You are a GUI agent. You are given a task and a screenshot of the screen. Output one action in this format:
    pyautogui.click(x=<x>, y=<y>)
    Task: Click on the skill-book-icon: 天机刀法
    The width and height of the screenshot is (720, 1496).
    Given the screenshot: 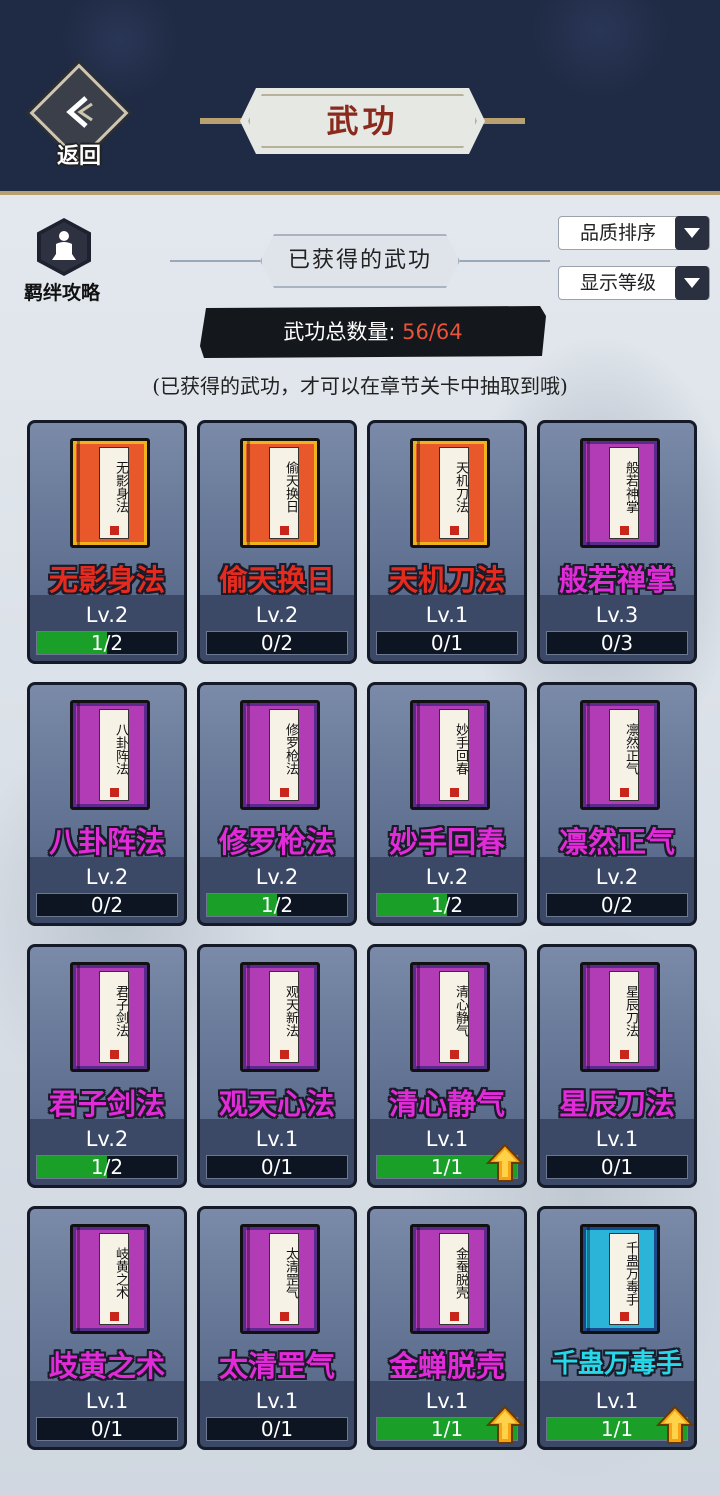 What is the action you would take?
    pyautogui.click(x=450, y=493)
    